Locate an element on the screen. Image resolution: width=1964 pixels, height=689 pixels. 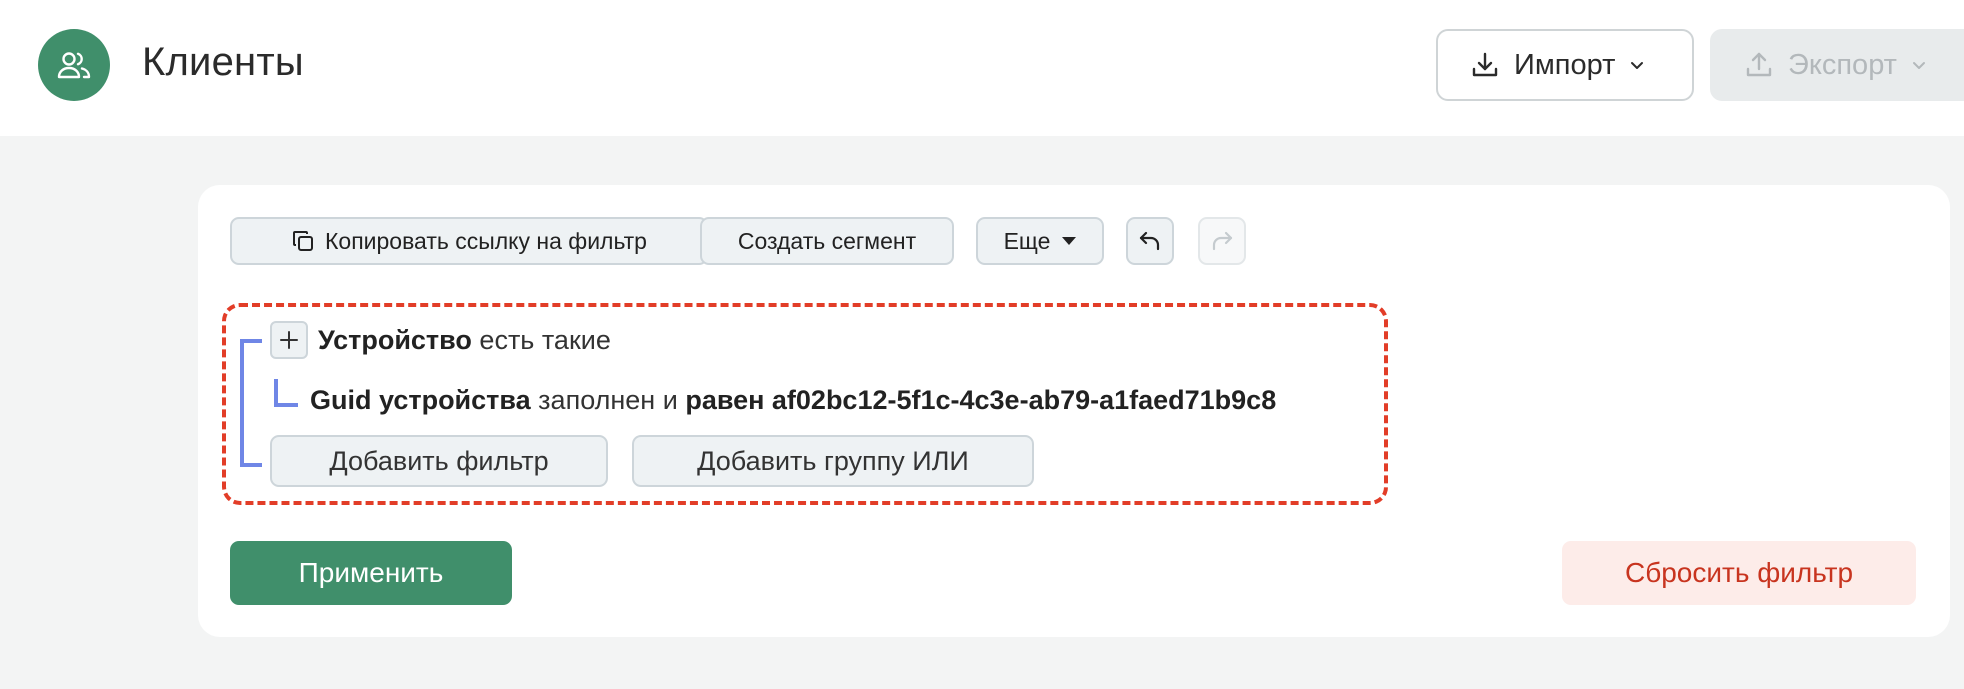
import-label: Импорт is located at coordinates (1565, 64).